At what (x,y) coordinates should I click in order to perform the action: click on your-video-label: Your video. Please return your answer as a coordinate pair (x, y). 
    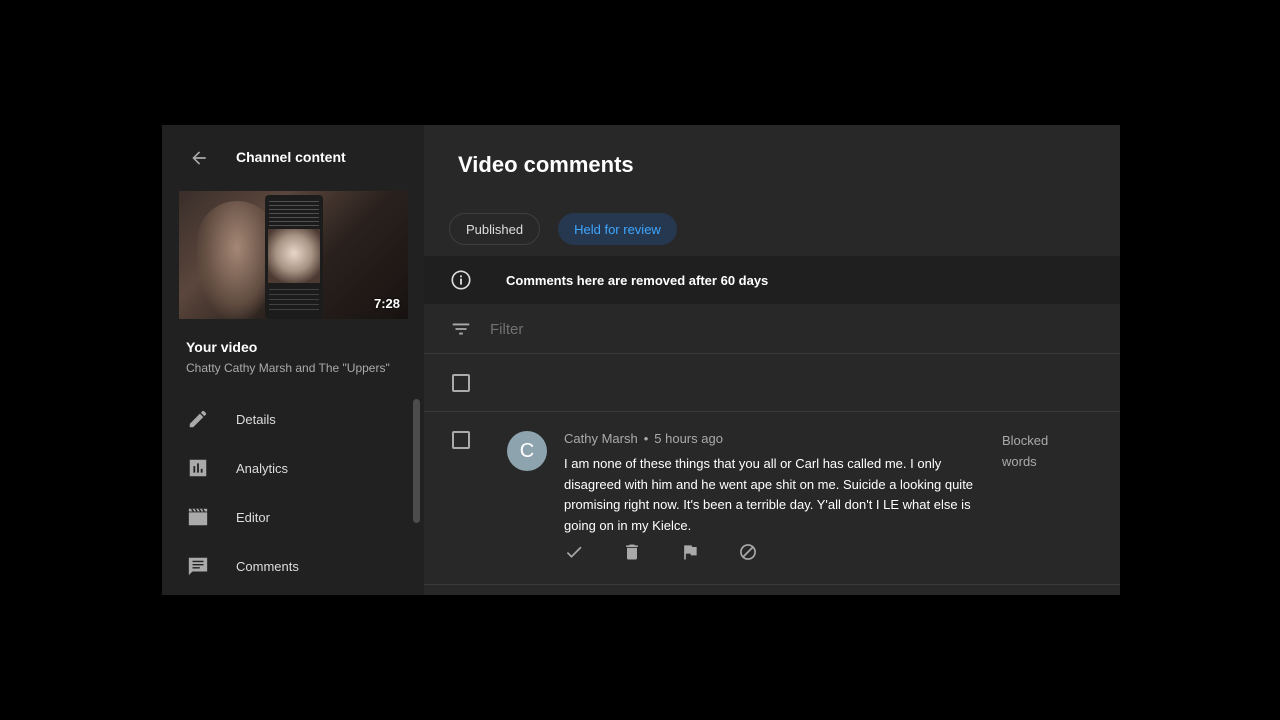
    Looking at the image, I should click on (222, 347).